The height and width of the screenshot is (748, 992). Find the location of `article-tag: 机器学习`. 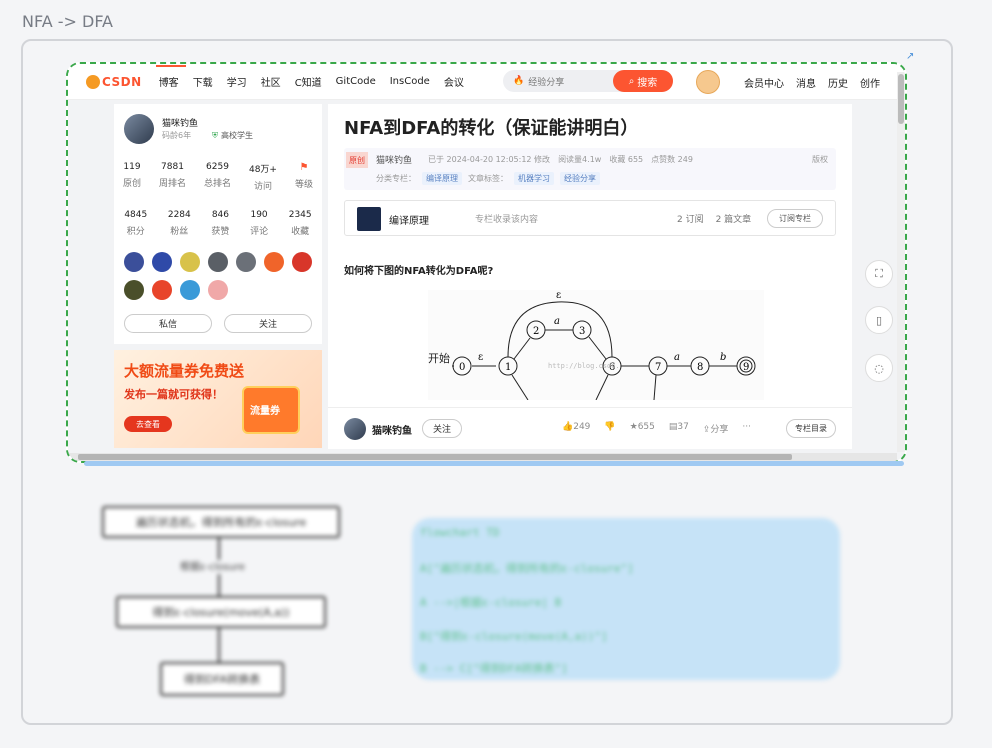

article-tag: 机器学习 is located at coordinates (534, 178).